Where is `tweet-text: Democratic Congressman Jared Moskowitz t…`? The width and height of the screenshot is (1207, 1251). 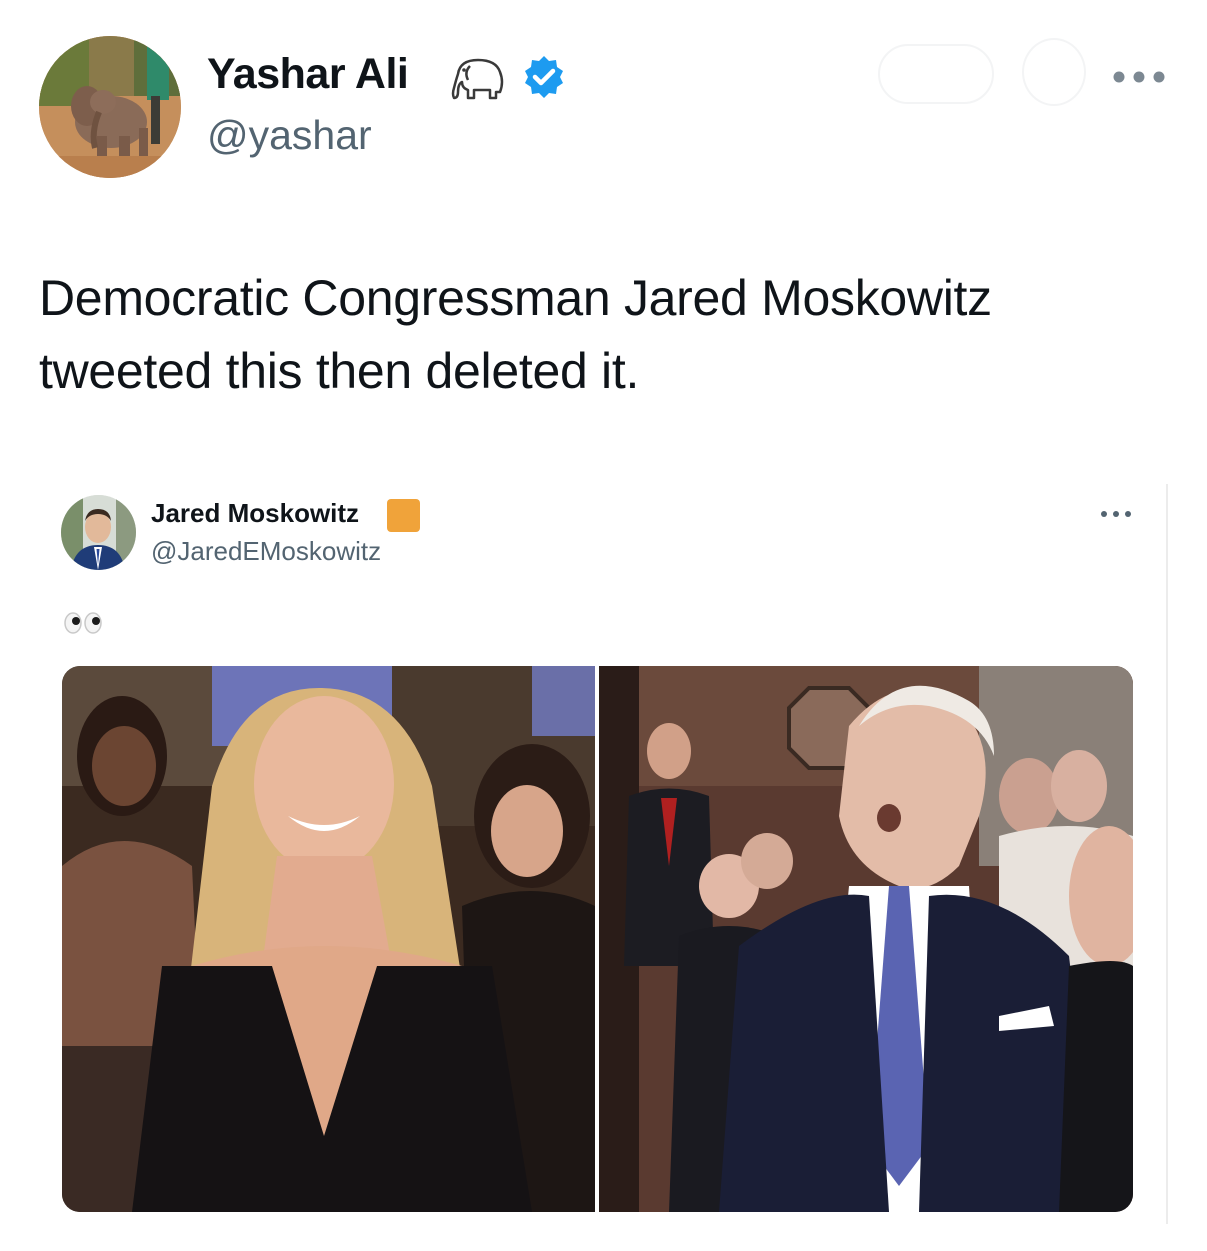
tweet-text: Democratic Congressman Jared Moskowitz t… is located at coordinates (515, 334).